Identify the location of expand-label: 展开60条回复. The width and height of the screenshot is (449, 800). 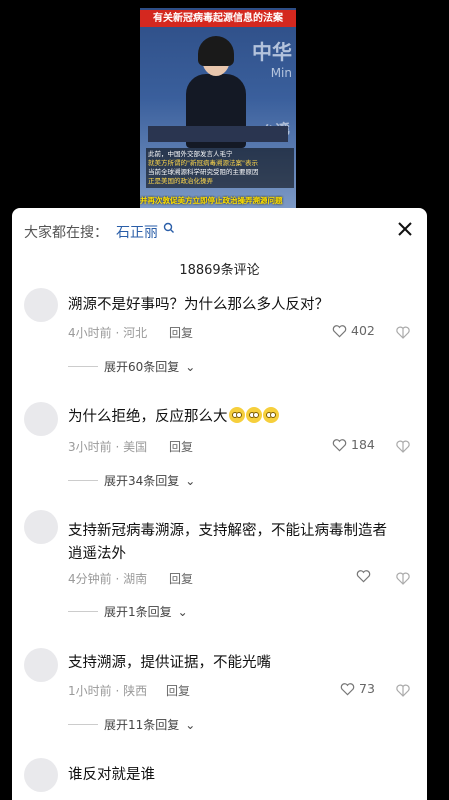
(142, 367).